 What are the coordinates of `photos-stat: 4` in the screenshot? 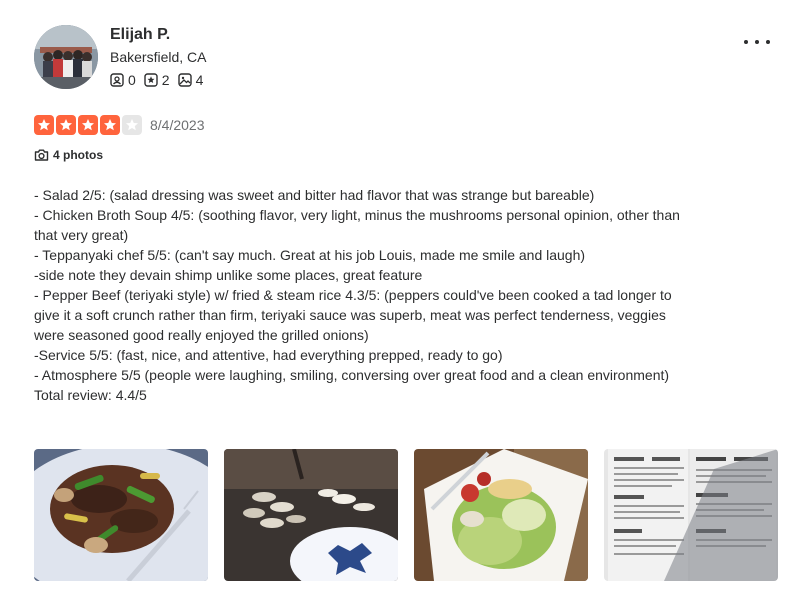 It's located at (190, 80).